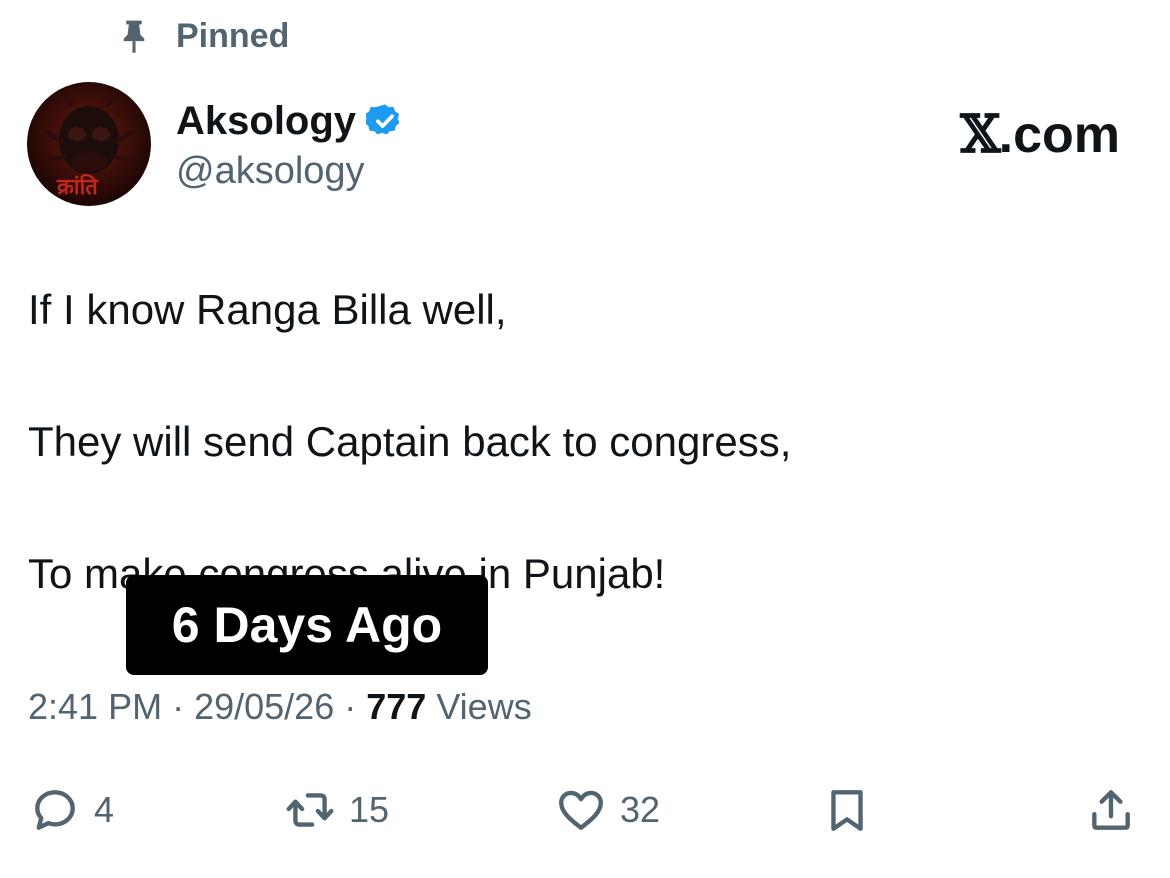 The width and height of the screenshot is (1170, 878). I want to click on display-name: Aksology, so click(266, 121).